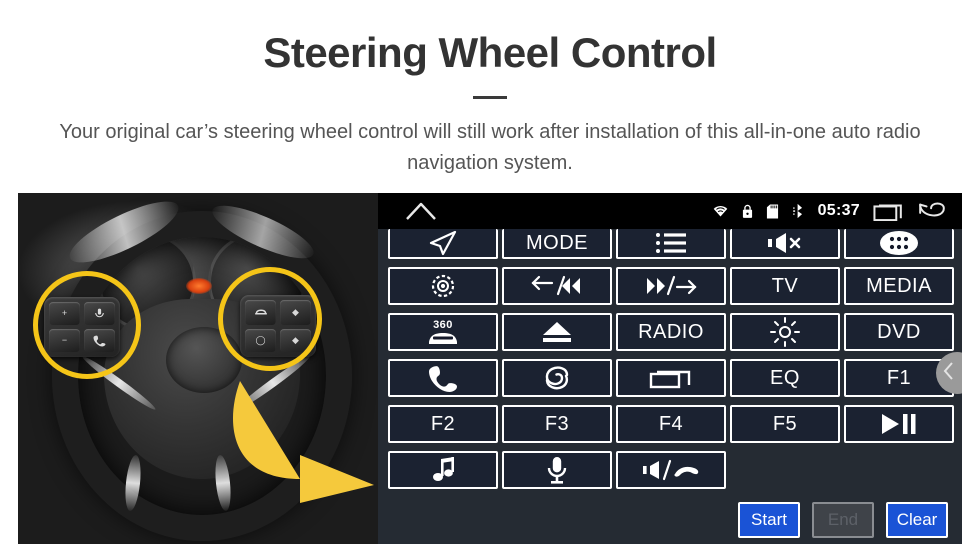 The image size is (980, 544). I want to click on swc-button-windows, so click(671, 378).